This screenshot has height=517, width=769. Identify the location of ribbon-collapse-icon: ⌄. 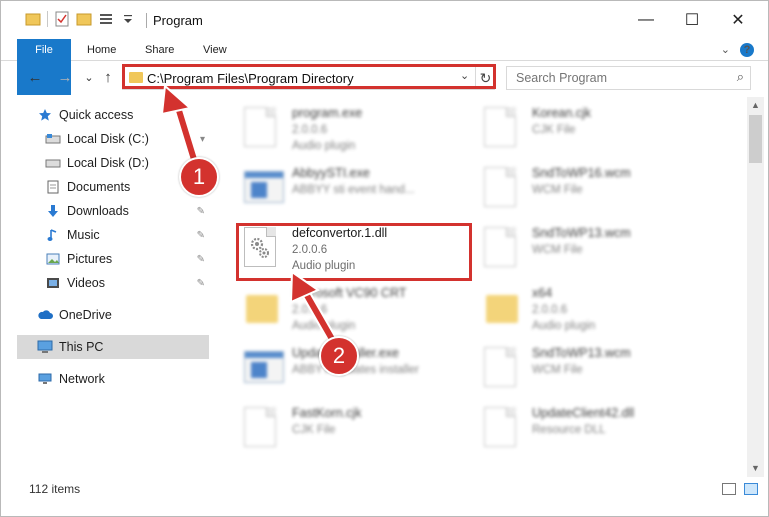
(725, 50).